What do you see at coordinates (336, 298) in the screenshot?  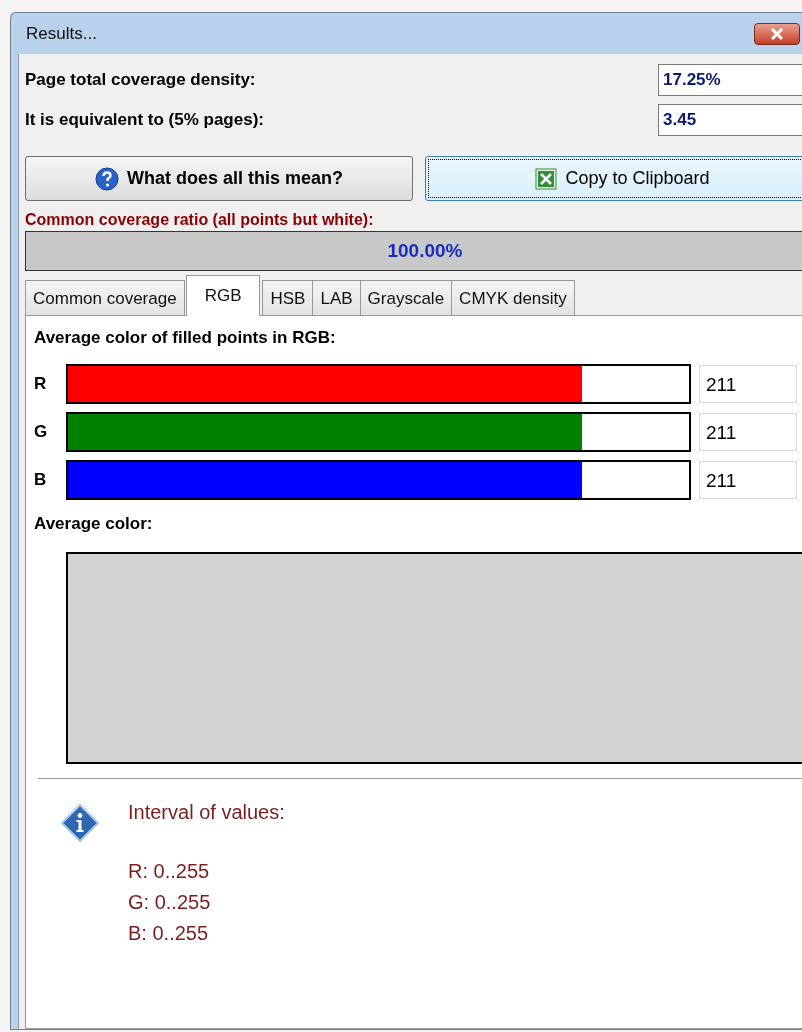 I see `tab: LAB` at bounding box center [336, 298].